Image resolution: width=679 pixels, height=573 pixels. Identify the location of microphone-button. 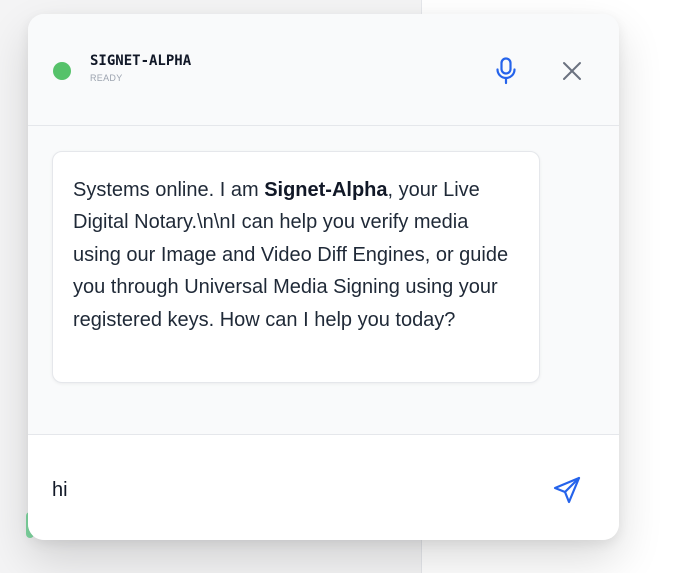
(506, 71).